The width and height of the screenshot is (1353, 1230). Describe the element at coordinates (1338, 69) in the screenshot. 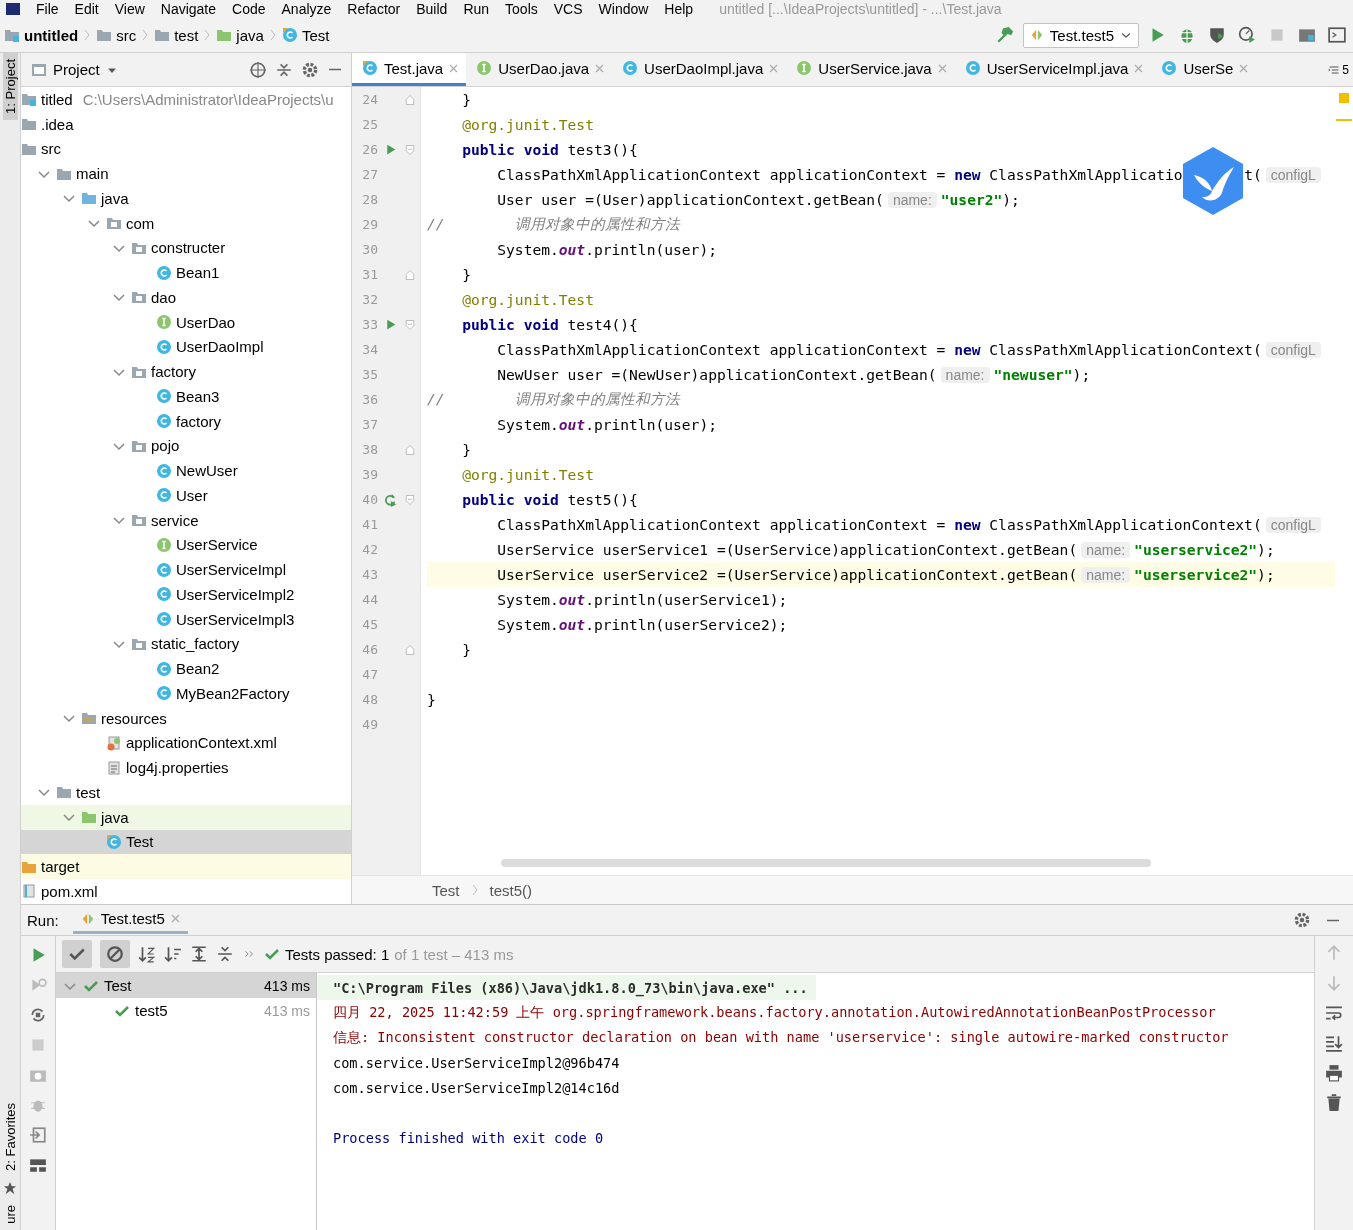

I see `tab-overflow-button: 5` at that location.